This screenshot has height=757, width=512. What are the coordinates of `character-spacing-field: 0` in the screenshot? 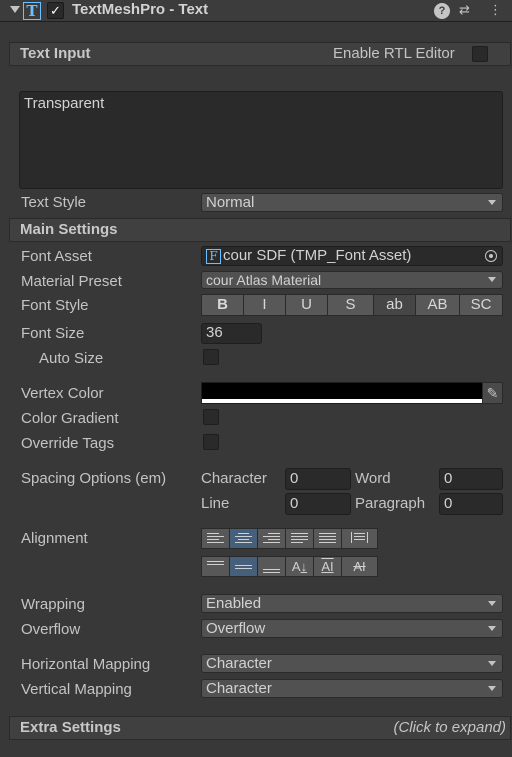 It's located at (318, 479).